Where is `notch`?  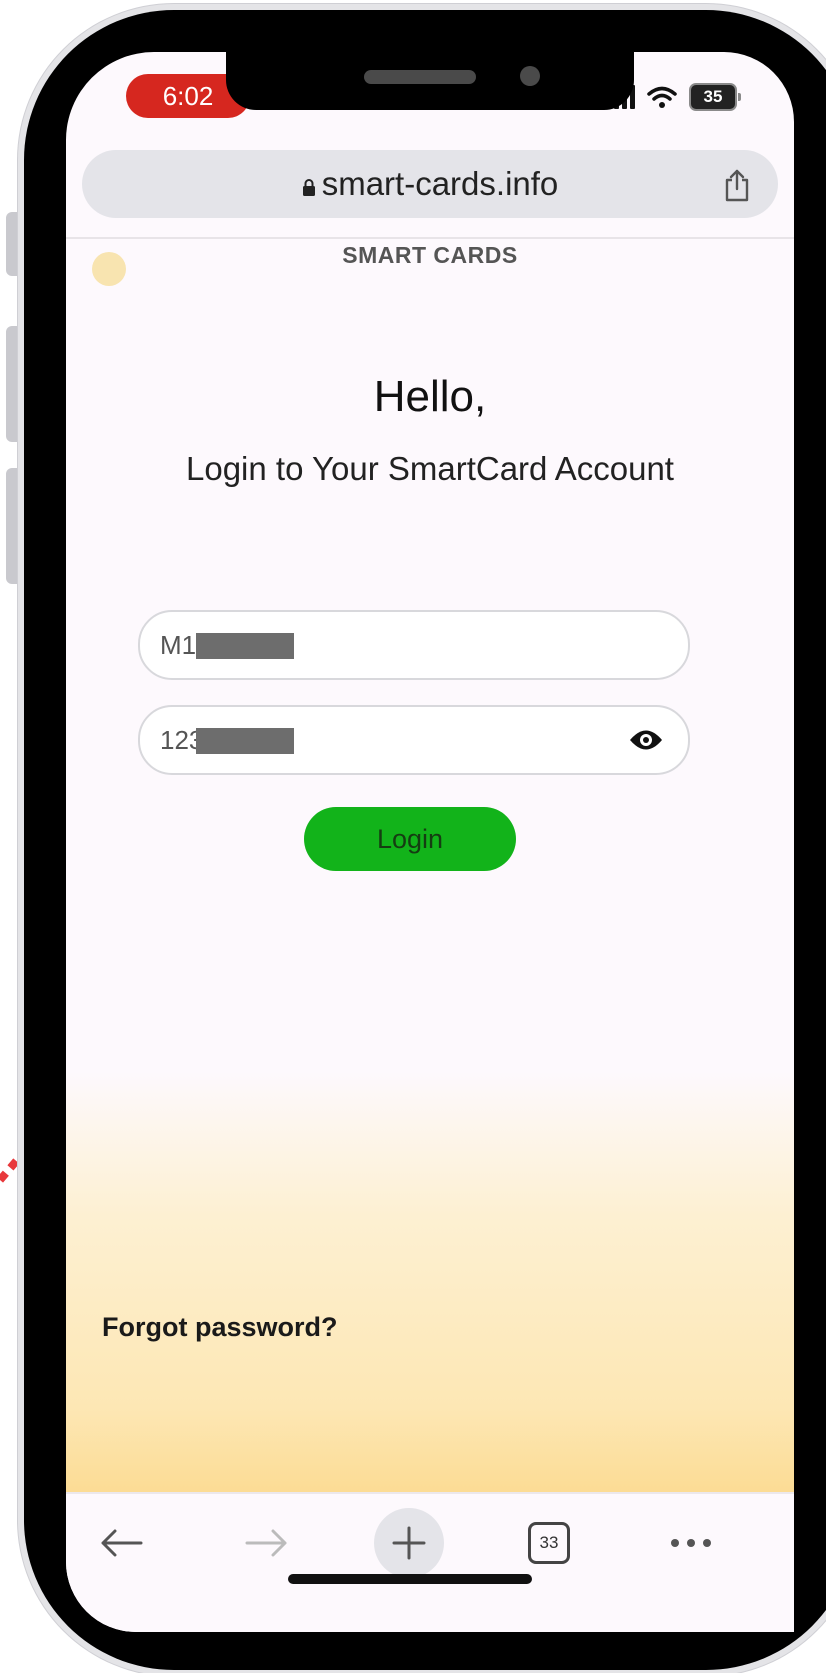
notch is located at coordinates (430, 81).